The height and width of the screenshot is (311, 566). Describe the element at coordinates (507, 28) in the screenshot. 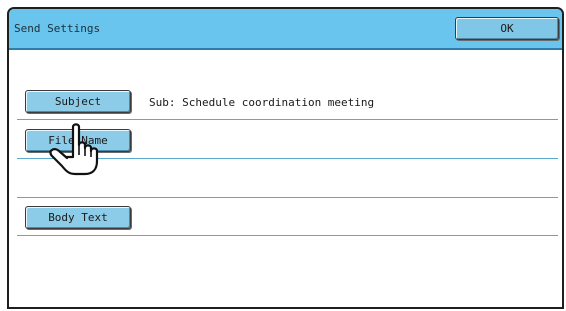

I see `ok-button: OK` at that location.